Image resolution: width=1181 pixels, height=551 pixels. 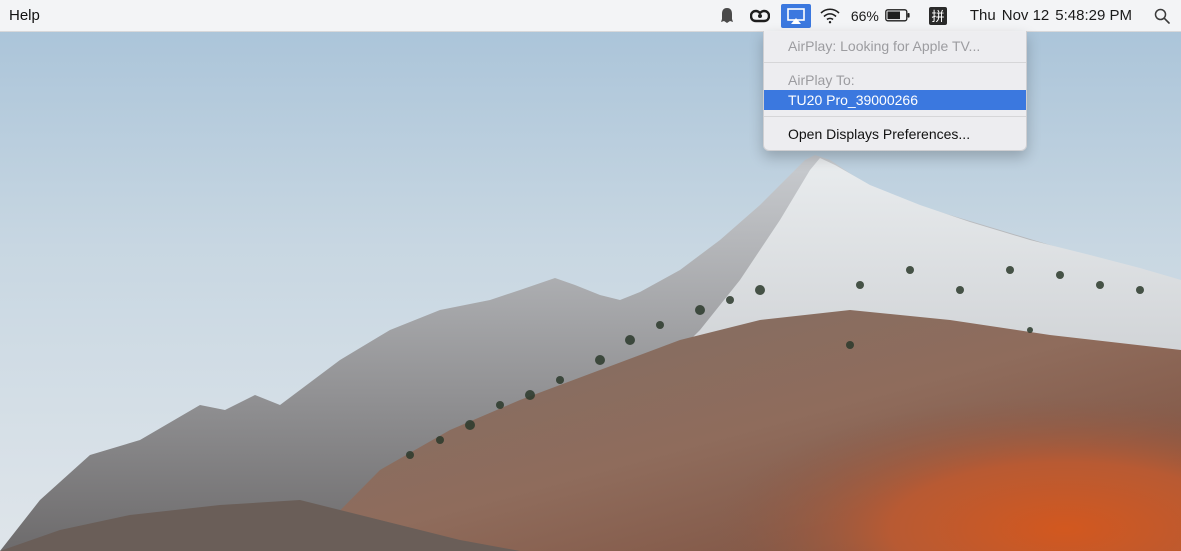 What do you see at coordinates (1162, 15) in the screenshot?
I see `spotlight-search-icon` at bounding box center [1162, 15].